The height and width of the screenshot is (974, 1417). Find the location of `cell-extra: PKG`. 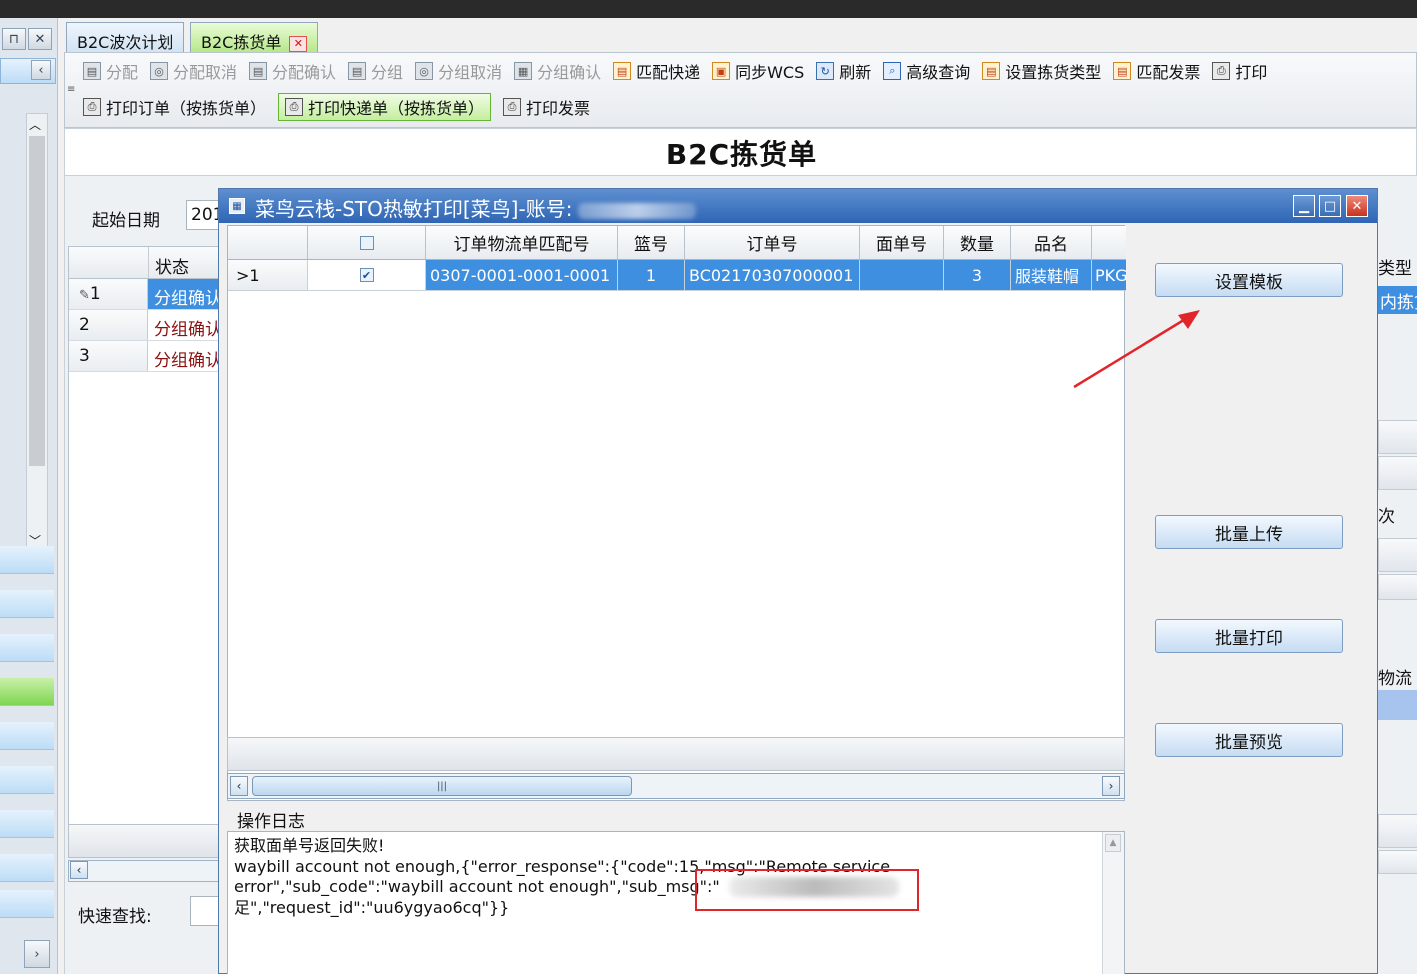

cell-extra: PKG is located at coordinates (1109, 275).